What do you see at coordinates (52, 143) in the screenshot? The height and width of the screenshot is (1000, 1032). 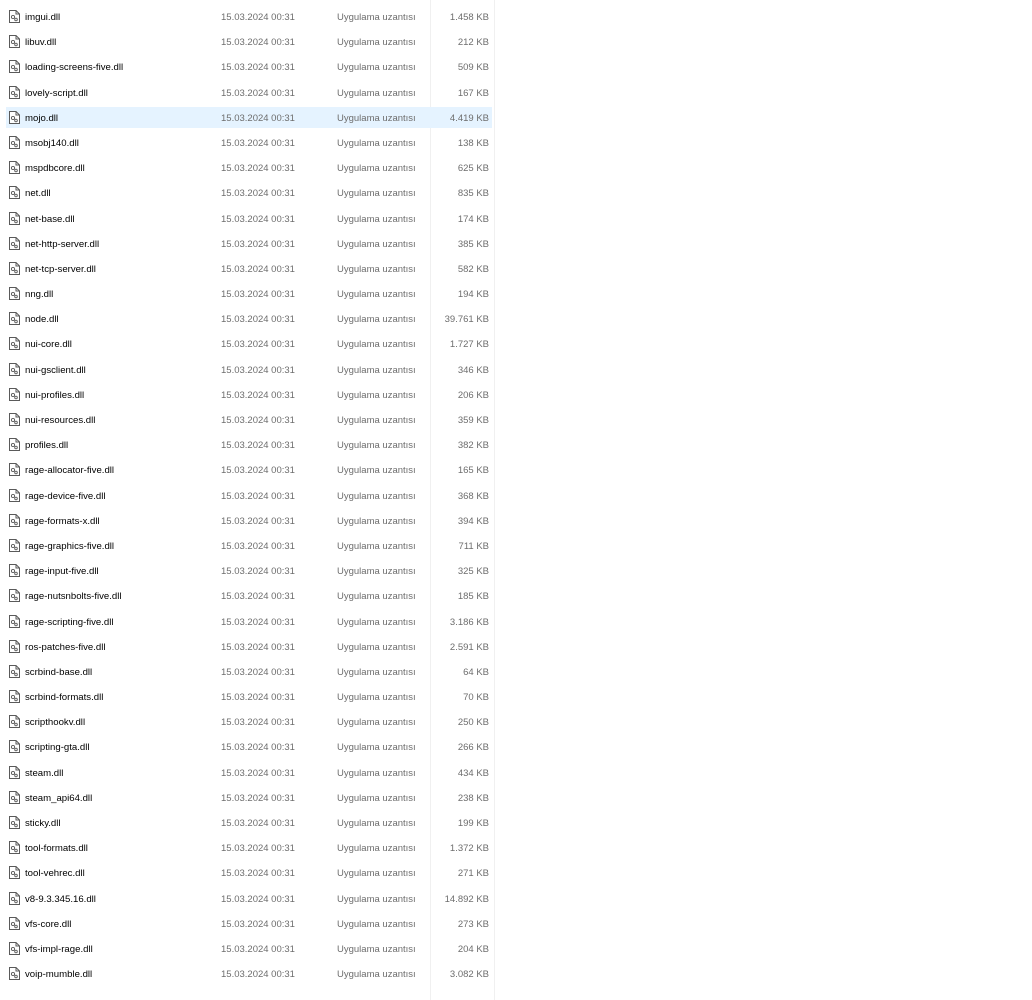 I see `file-name: msobj140.dll` at bounding box center [52, 143].